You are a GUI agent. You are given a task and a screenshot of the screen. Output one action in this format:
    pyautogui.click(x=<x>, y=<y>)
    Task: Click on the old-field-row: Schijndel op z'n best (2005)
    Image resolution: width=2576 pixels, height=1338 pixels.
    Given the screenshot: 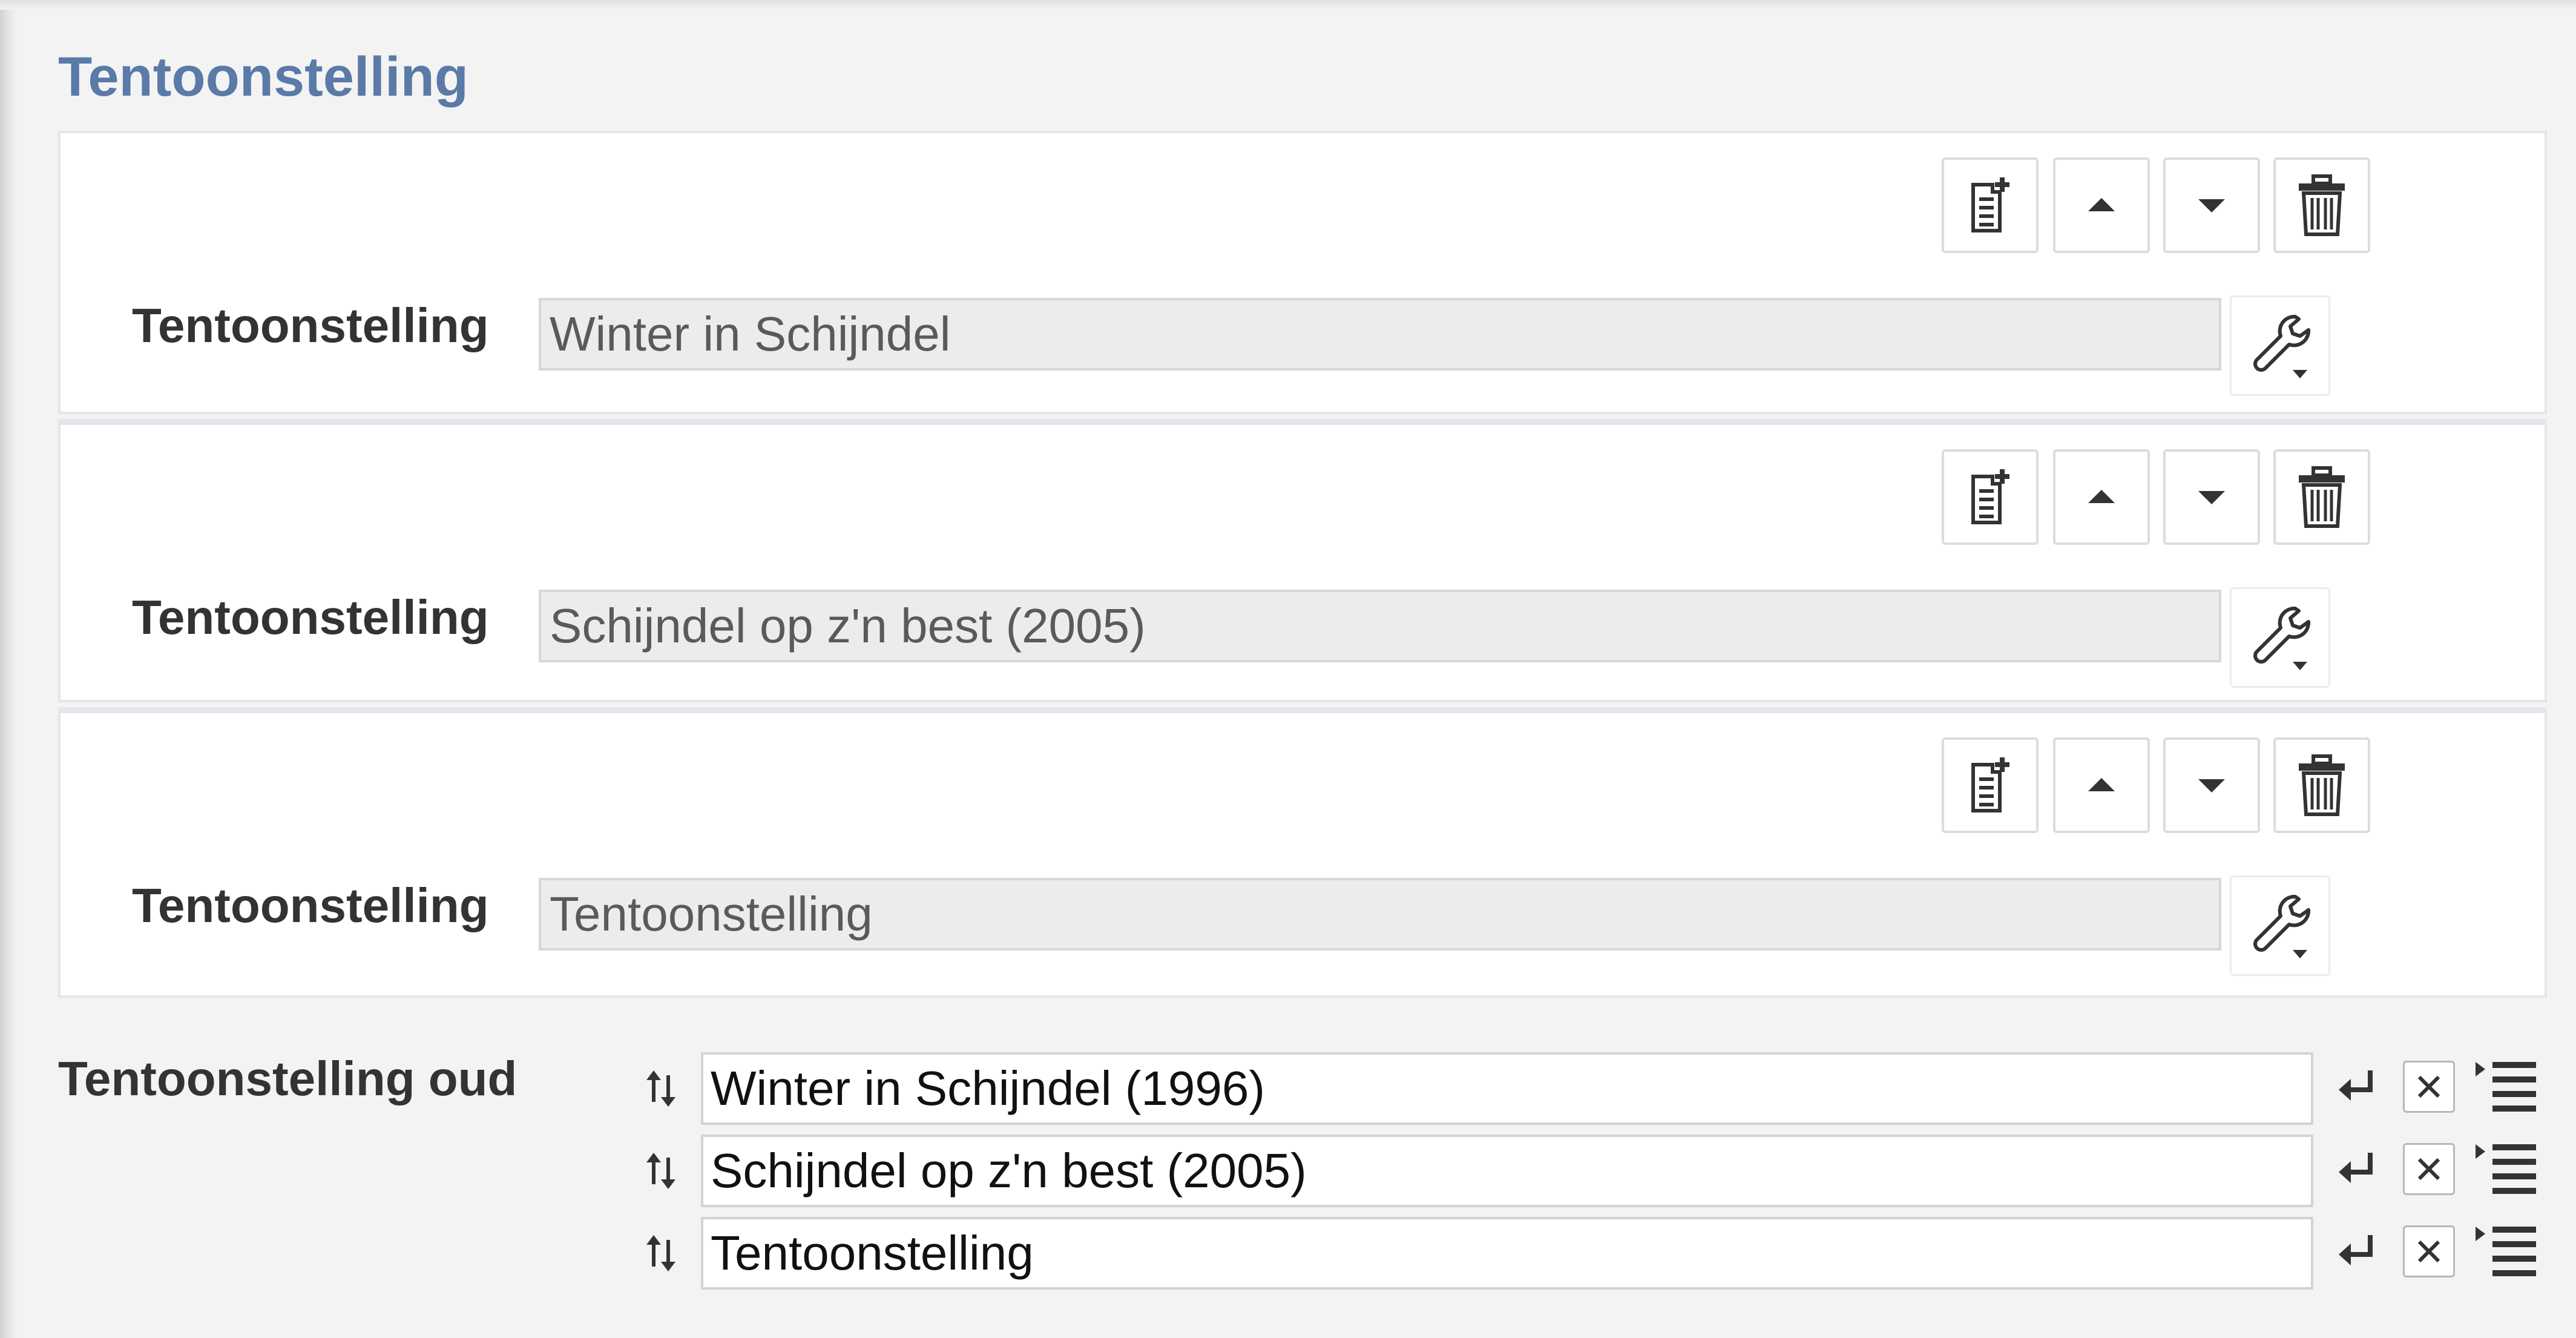 What is the action you would take?
    pyautogui.click(x=1288, y=1171)
    